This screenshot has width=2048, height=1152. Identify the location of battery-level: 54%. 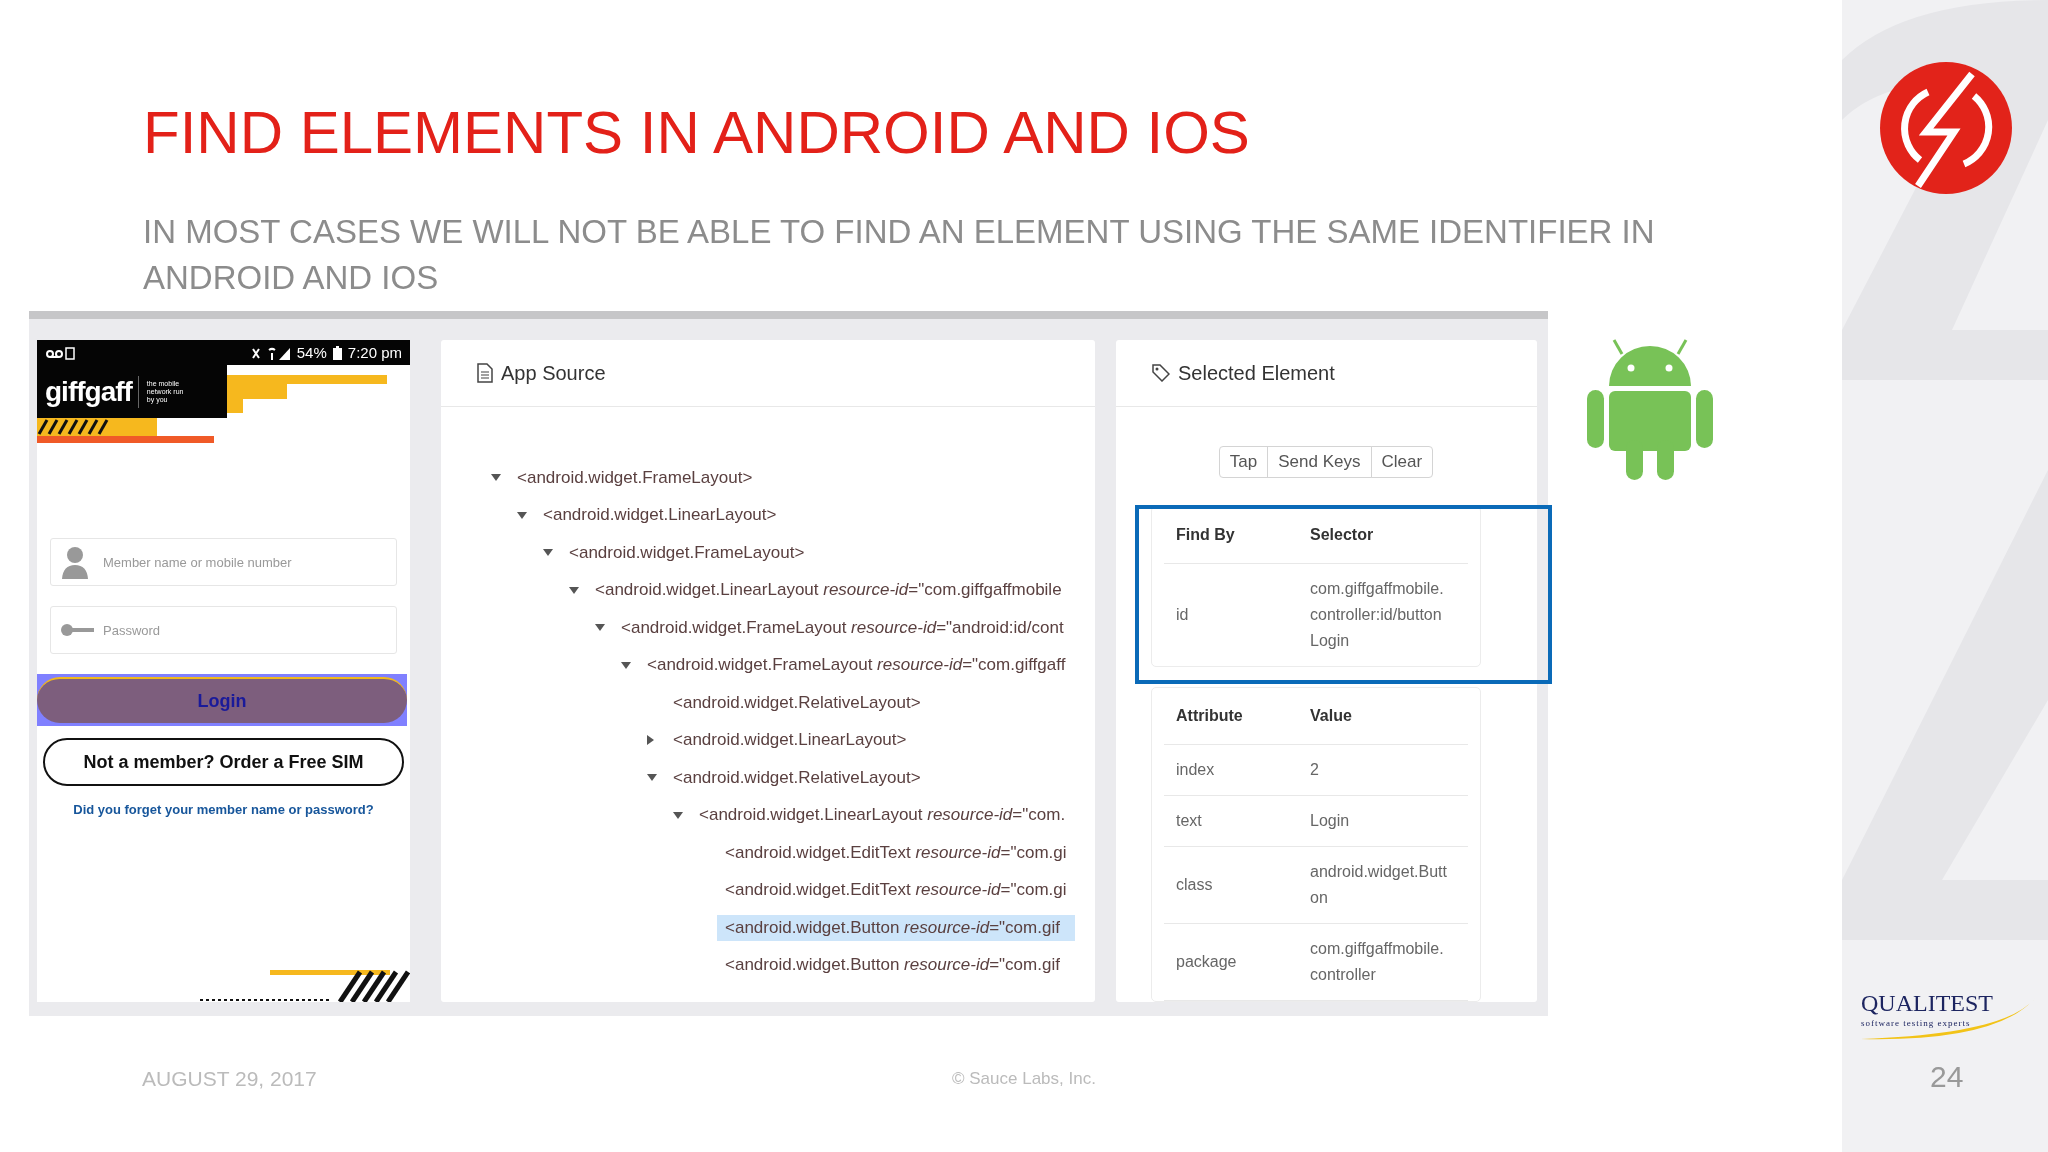
(311, 352).